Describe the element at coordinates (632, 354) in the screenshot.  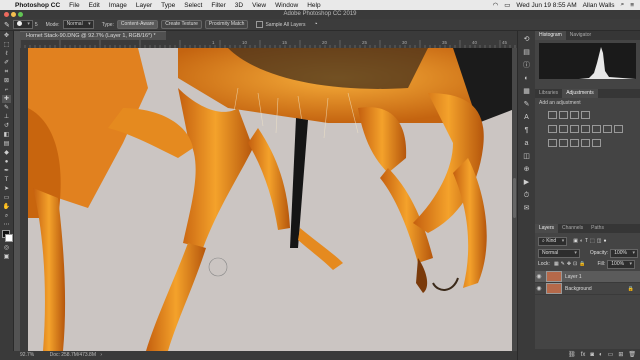
I see `trash-icon: 🗑` at that location.